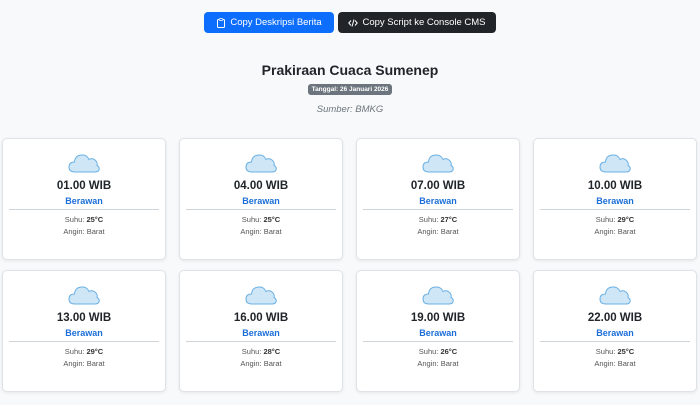 The width and height of the screenshot is (700, 405). I want to click on copy-description-label: Copy Deskripsi Berita, so click(276, 22).